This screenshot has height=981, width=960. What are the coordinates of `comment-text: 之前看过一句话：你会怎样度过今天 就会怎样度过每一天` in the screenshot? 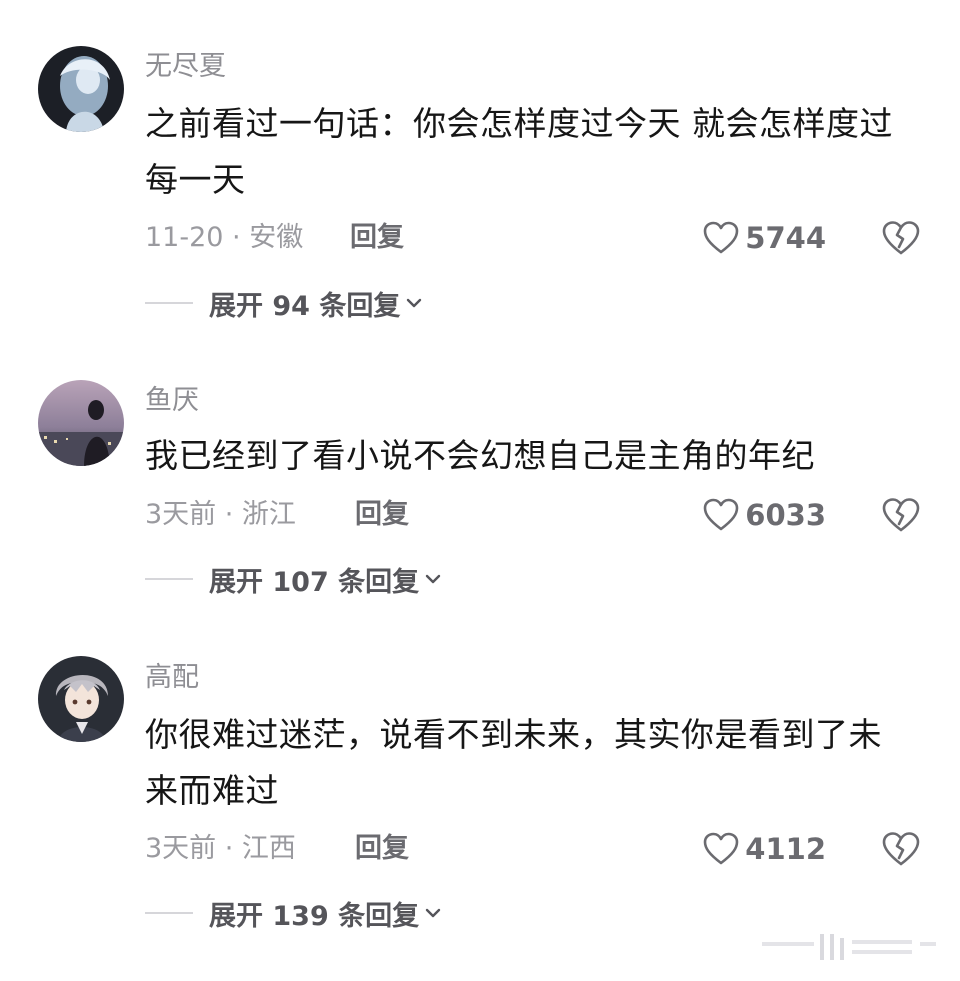 It's located at (519, 151).